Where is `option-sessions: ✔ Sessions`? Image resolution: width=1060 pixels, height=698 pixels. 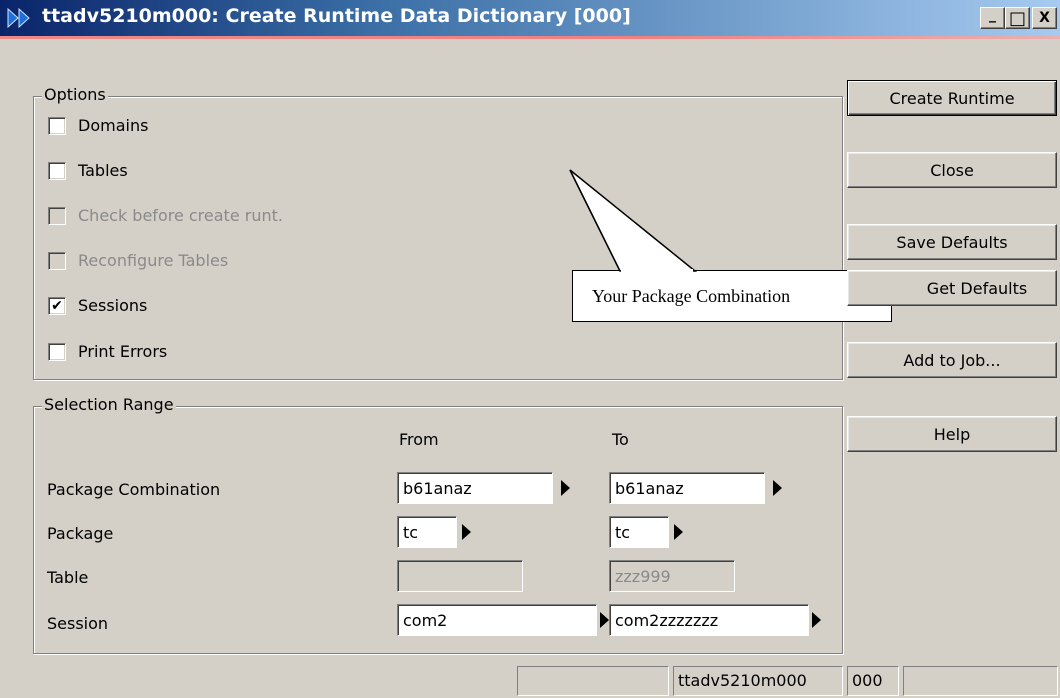
option-sessions: ✔ Sessions is located at coordinates (97, 305).